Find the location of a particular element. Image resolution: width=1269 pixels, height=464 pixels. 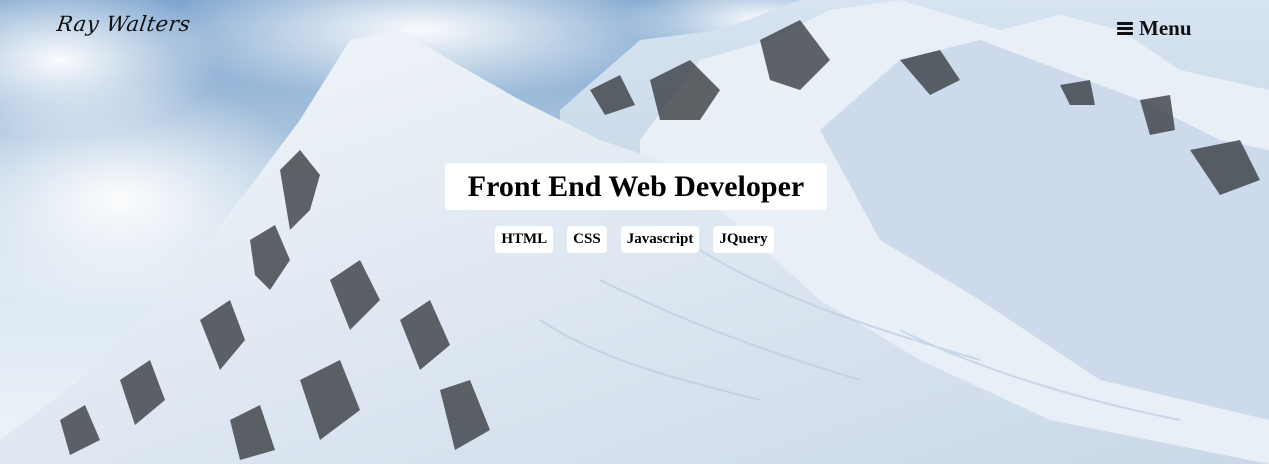

skill-tags: HTML CSS Javascript JQuery is located at coordinates (634, 239).